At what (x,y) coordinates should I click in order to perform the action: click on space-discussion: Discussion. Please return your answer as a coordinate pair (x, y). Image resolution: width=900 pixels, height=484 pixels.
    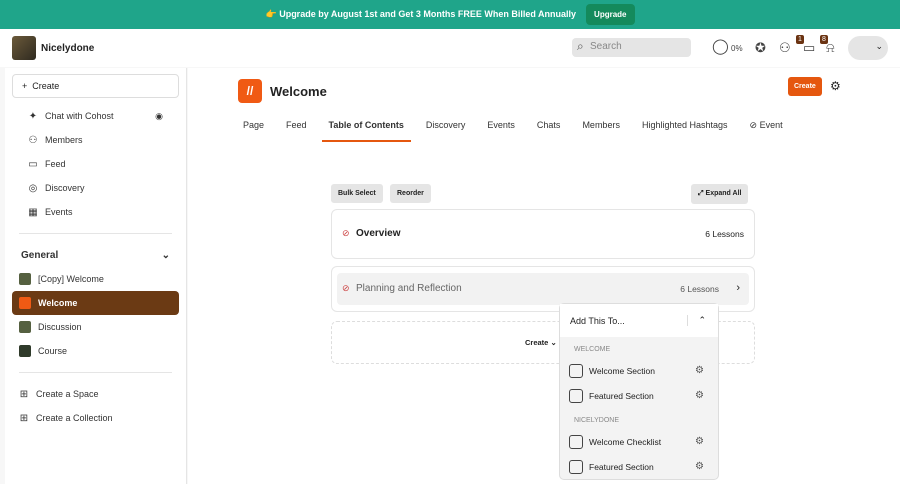
    Looking at the image, I should click on (95, 327).